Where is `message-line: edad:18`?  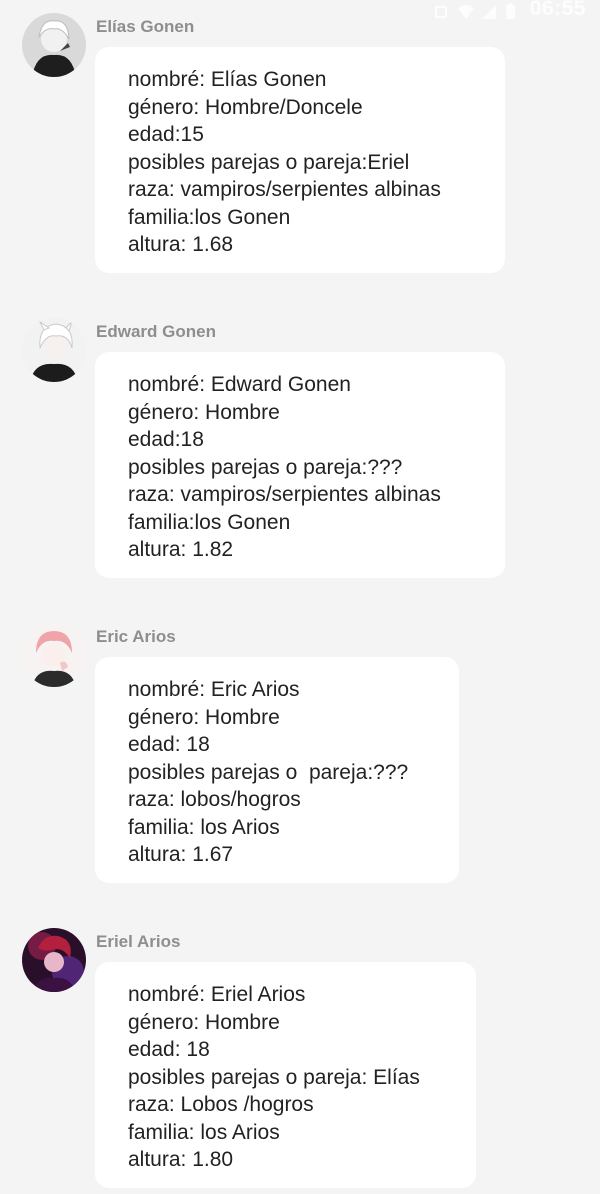
message-line: edad:18 is located at coordinates (166, 439).